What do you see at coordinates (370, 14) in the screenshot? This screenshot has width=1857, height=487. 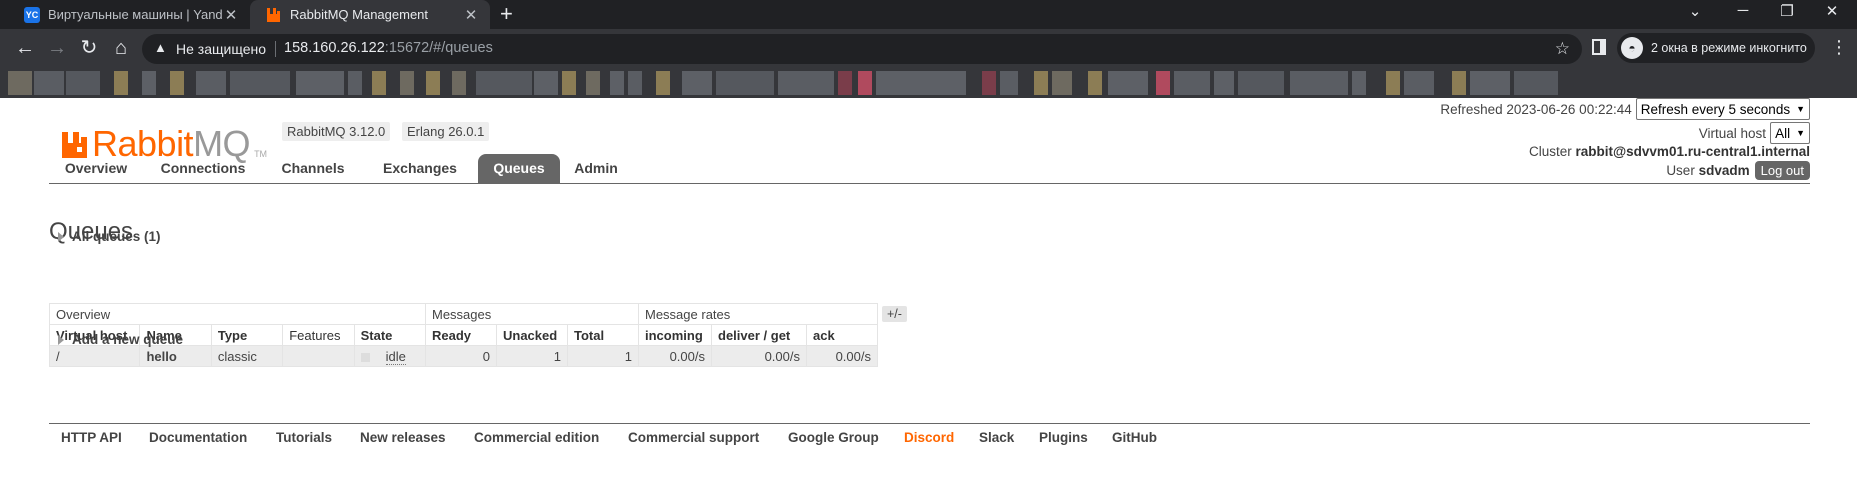 I see `tab-rabbitmq-management: RabbitMQ Management ✕` at bounding box center [370, 14].